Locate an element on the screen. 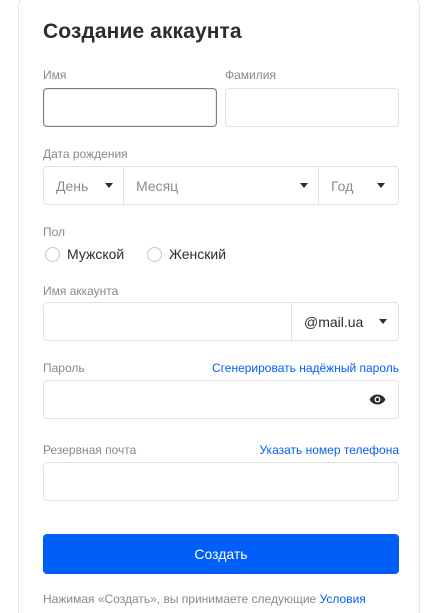 The height and width of the screenshot is (613, 434). birthdate-group: День Месяц Год is located at coordinates (221, 185).